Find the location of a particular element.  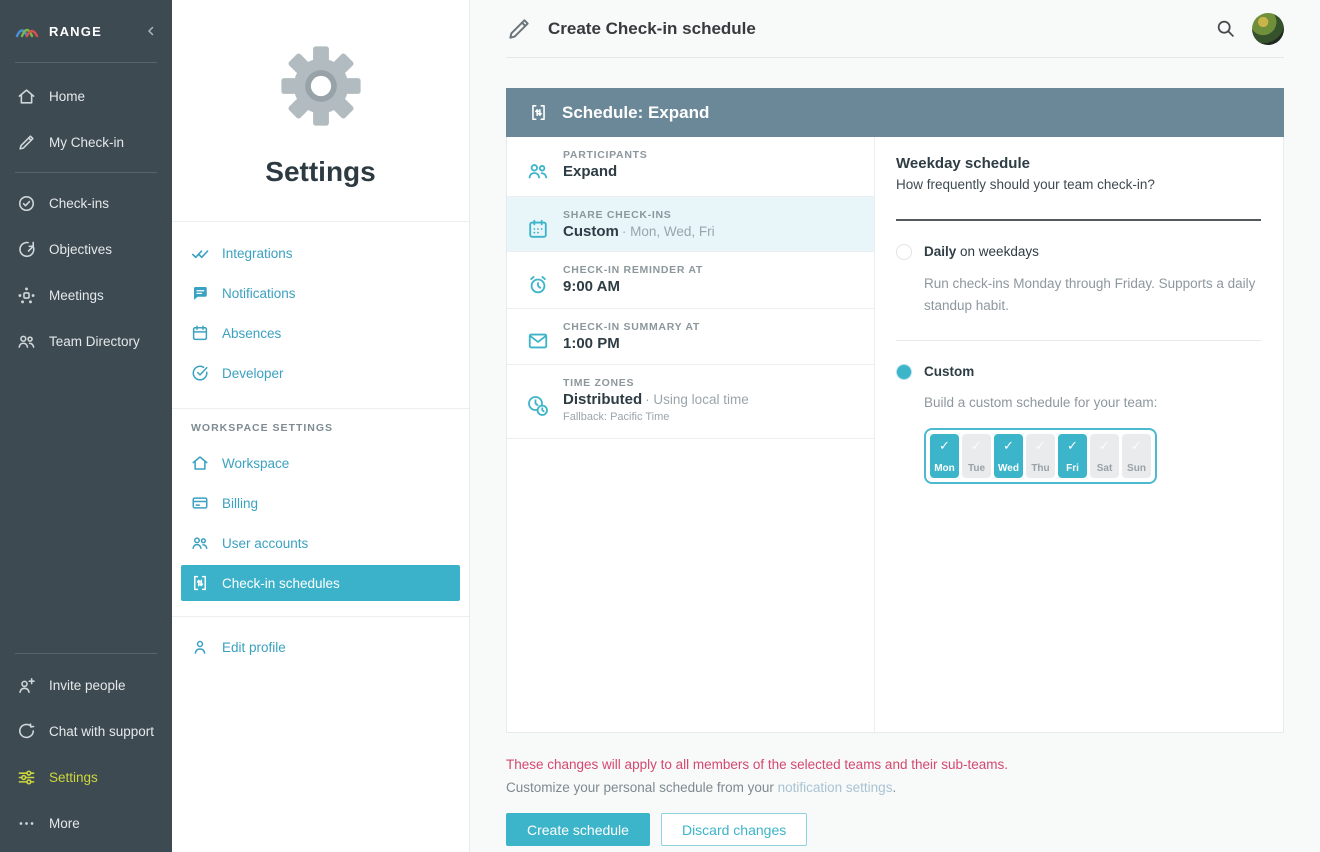

settings-item-label: Notifications is located at coordinates (259, 293).